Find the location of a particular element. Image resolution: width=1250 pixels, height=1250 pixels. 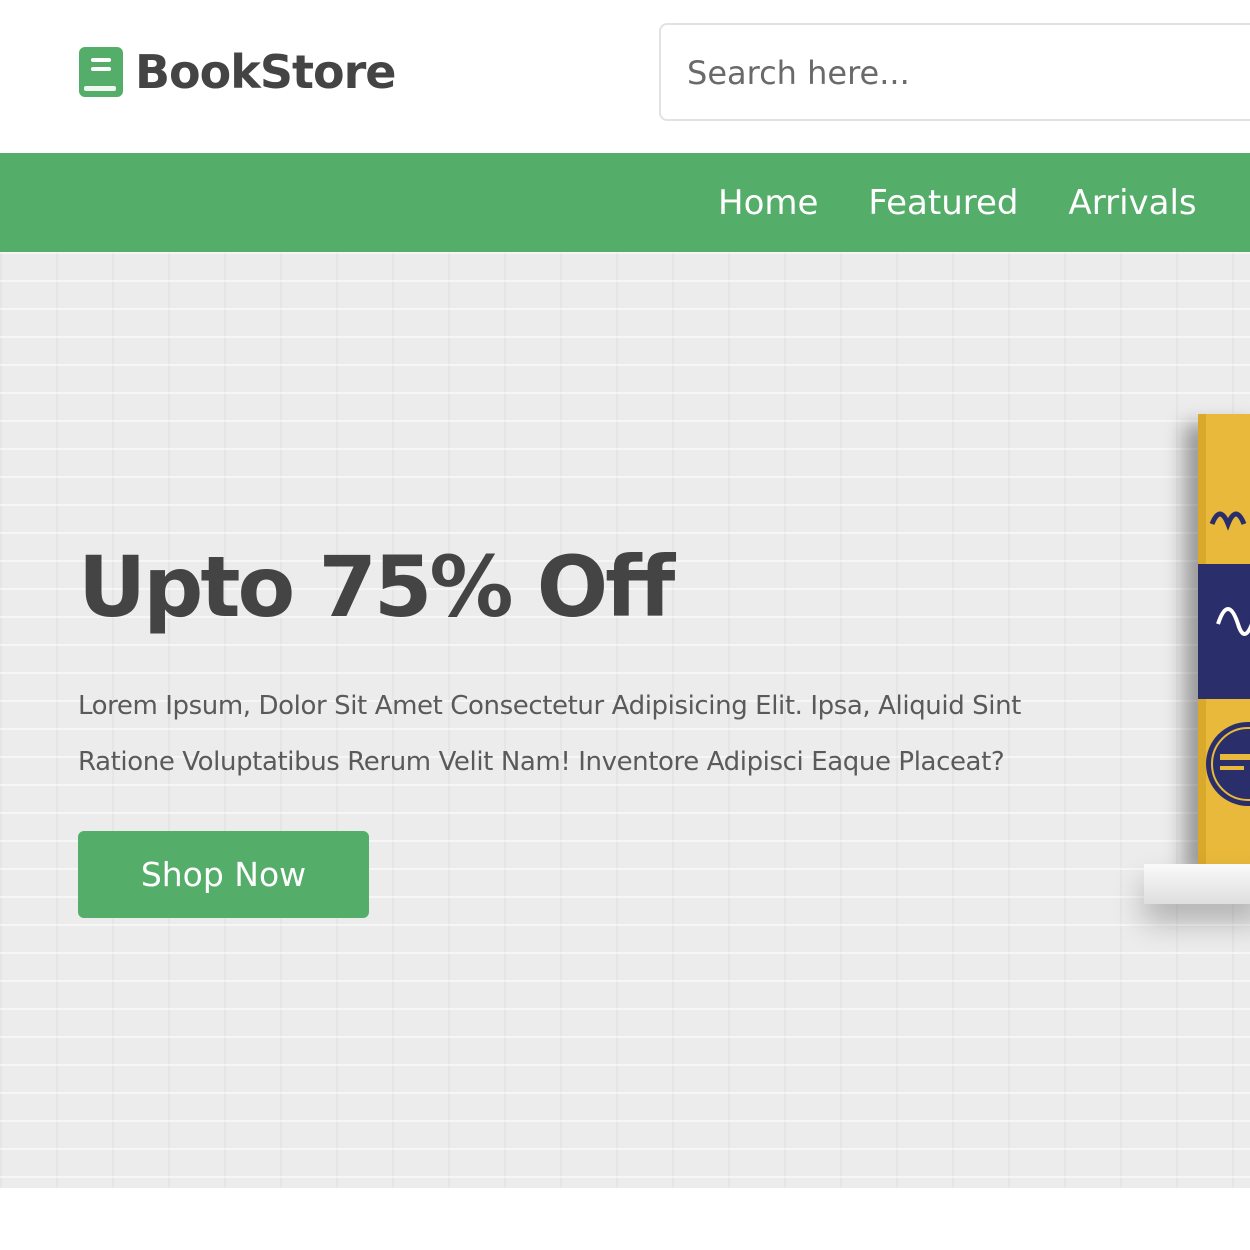

book-icon is located at coordinates (101, 72).